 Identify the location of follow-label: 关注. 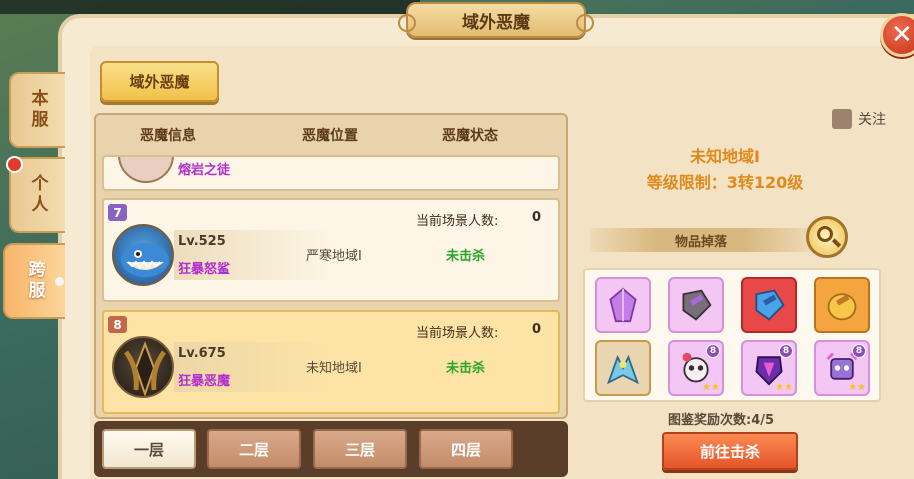
(872, 120).